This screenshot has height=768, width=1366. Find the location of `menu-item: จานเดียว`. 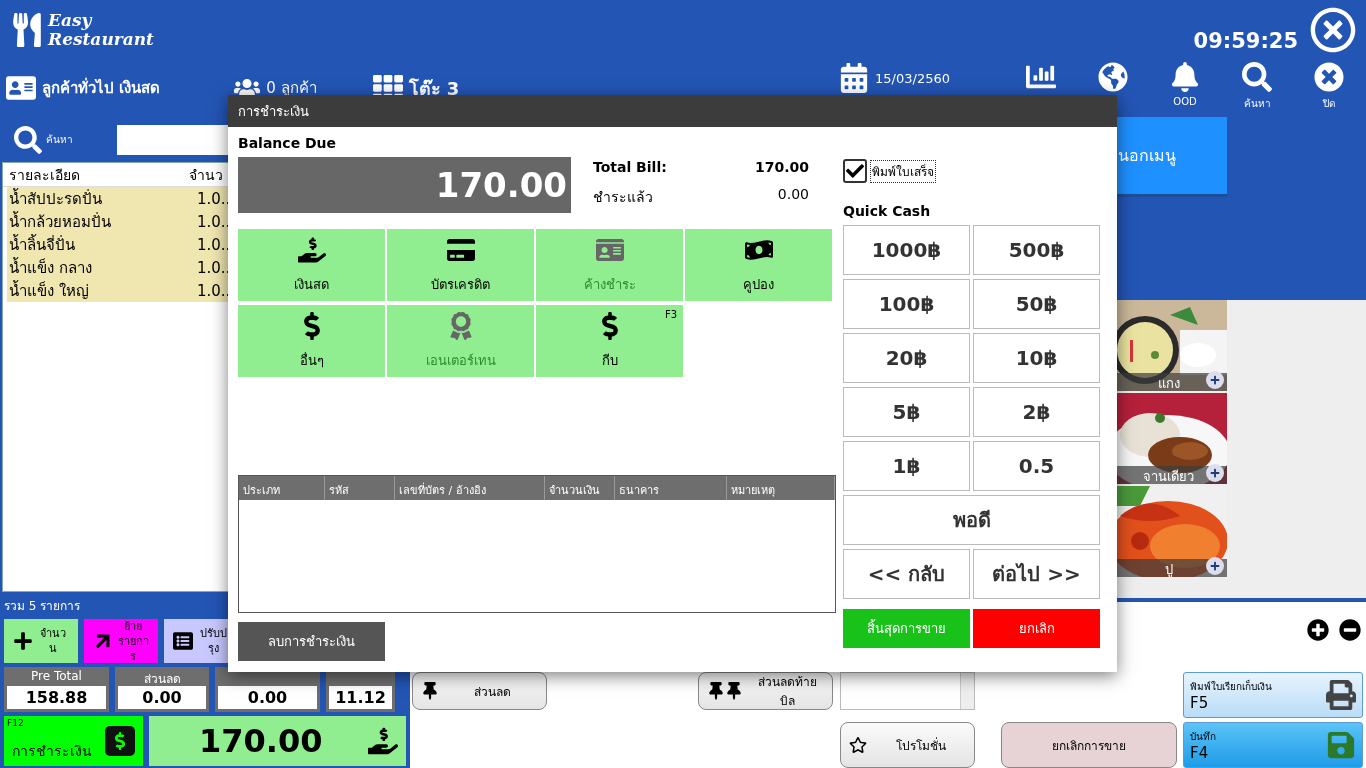

menu-item: จานเดียว is located at coordinates (1168, 438).